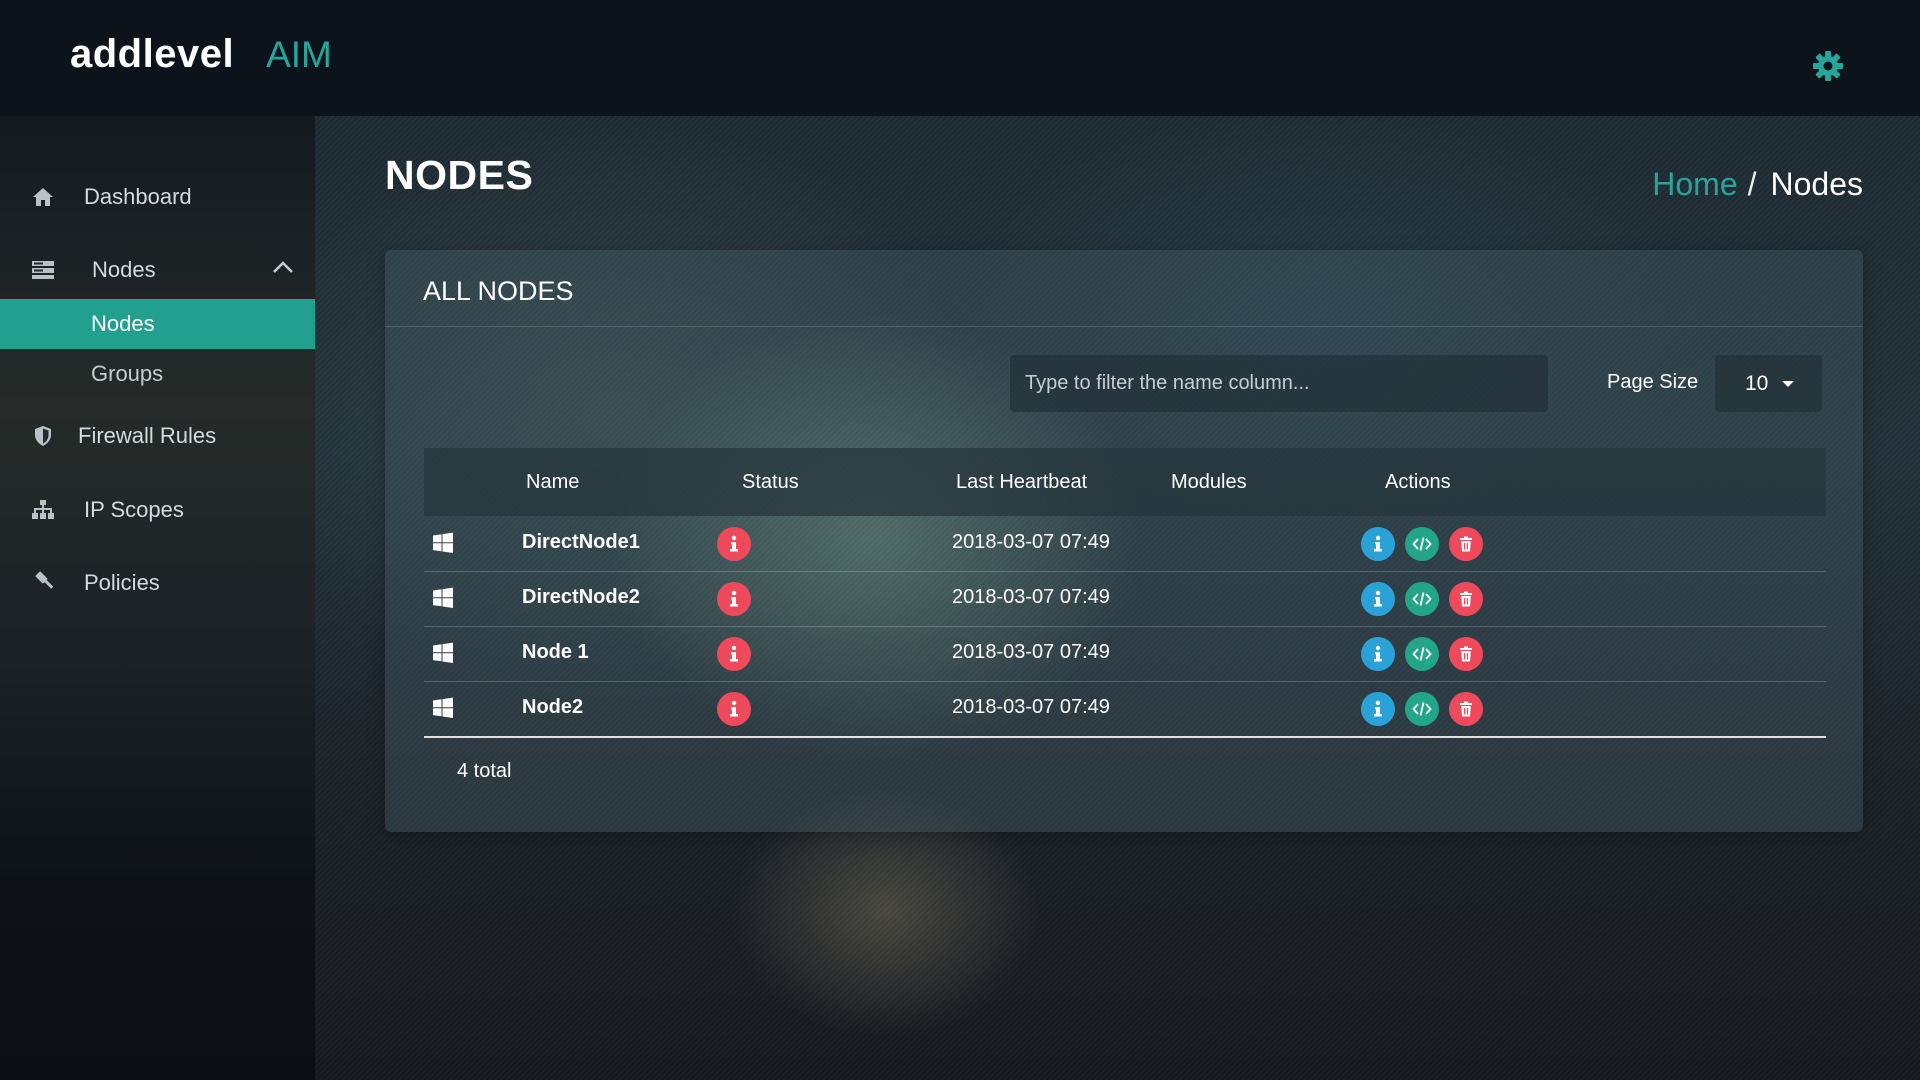  I want to click on column-header-modules: Modules, so click(1209, 482).